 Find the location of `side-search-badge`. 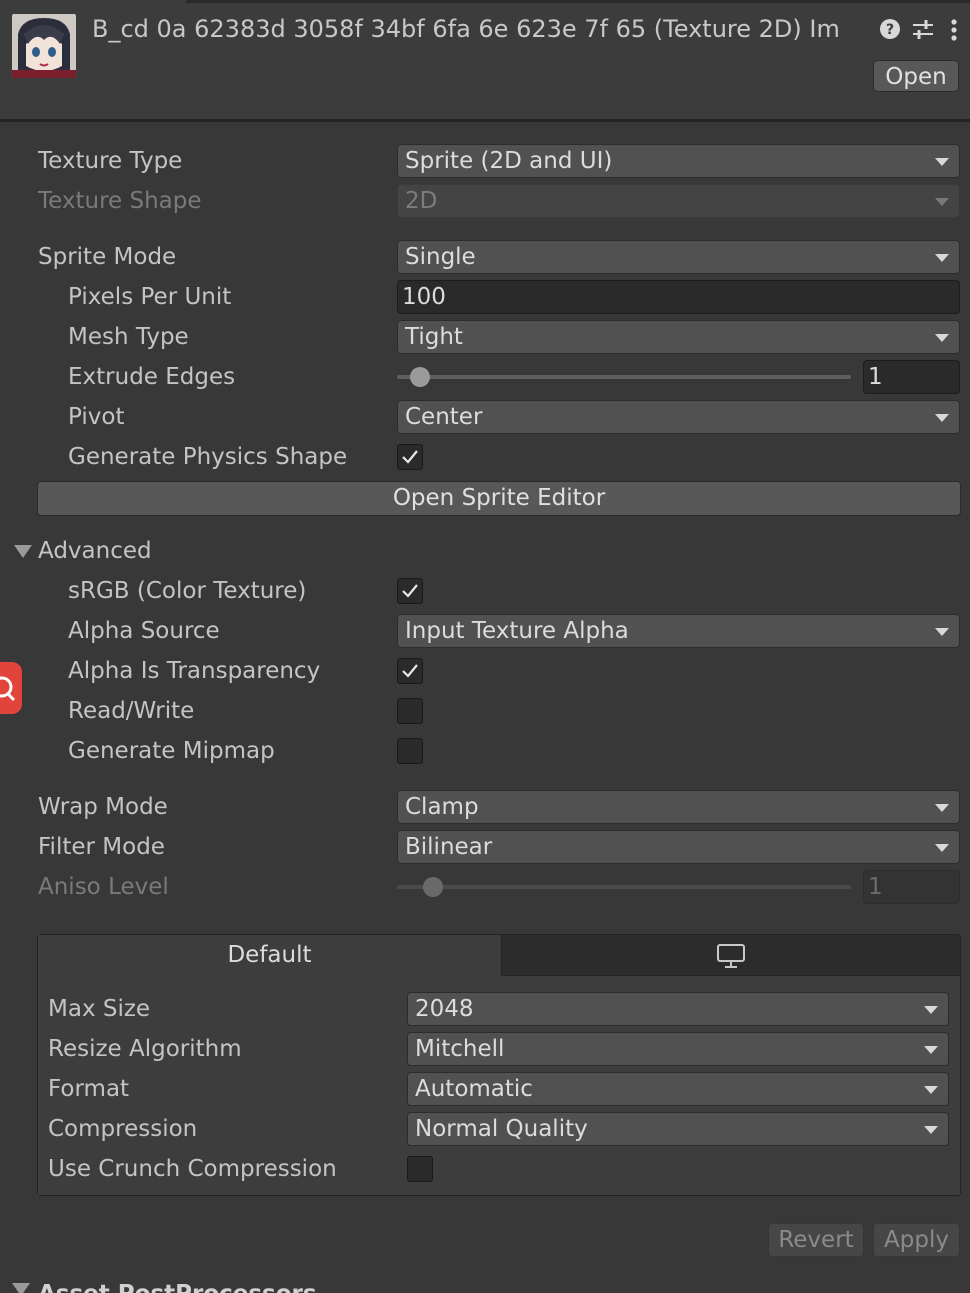

side-search-badge is located at coordinates (11, 688).